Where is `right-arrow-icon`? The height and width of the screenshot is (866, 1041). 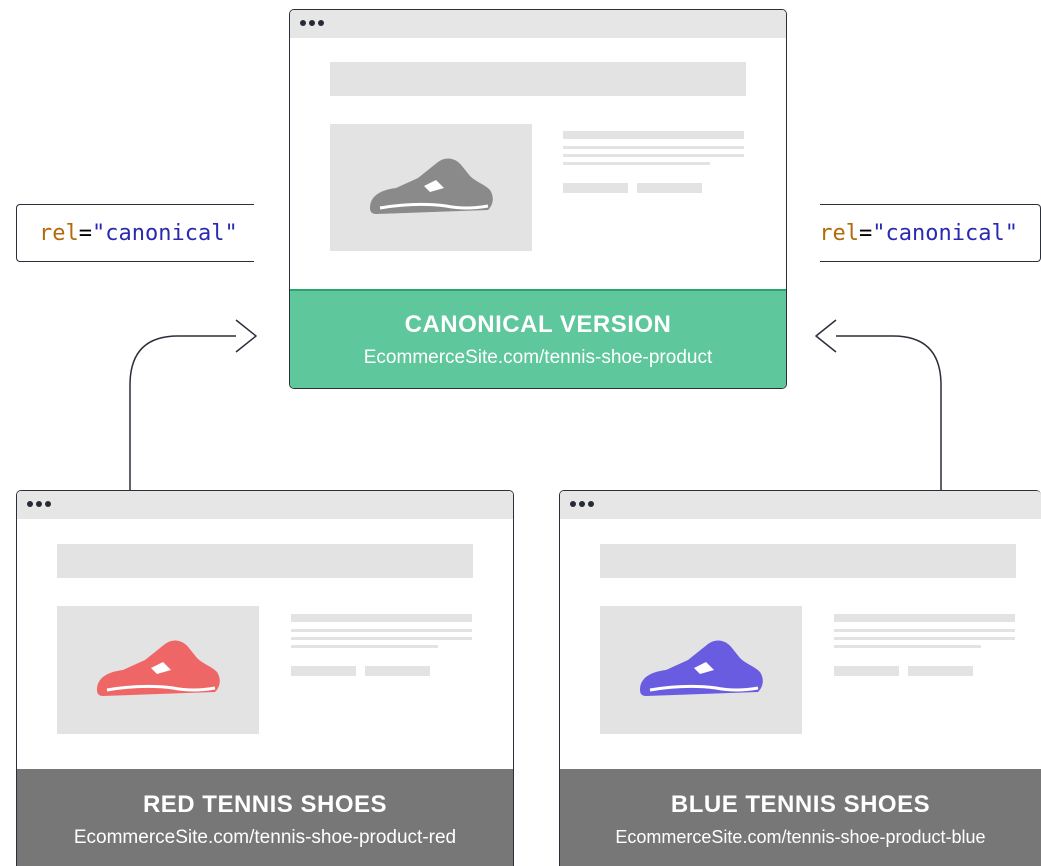 right-arrow-icon is located at coordinates (826, 336).